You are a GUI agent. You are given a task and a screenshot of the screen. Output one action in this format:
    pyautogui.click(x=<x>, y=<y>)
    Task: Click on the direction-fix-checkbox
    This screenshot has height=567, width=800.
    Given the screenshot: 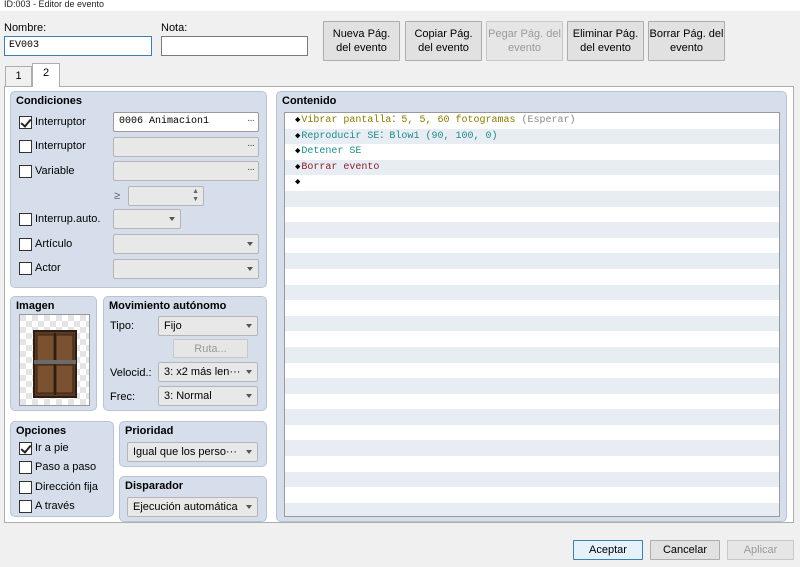 What is the action you would take?
    pyautogui.click(x=25, y=487)
    